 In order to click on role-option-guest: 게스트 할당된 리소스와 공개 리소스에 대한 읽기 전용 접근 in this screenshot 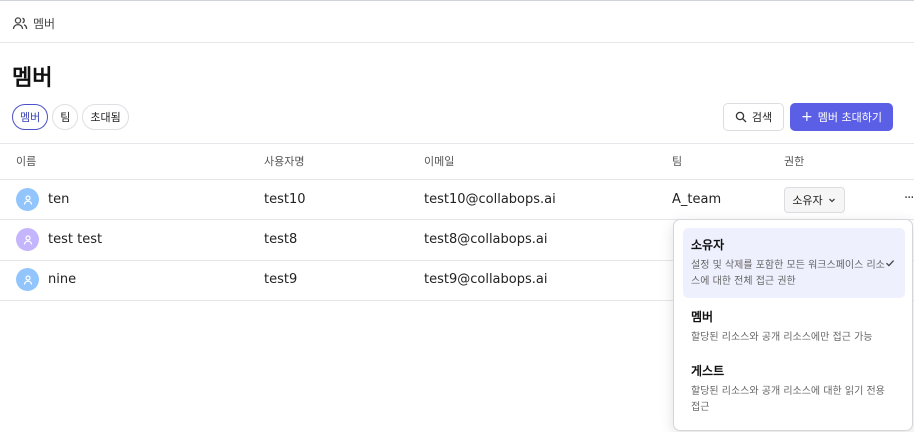, I will do `click(794, 389)`.